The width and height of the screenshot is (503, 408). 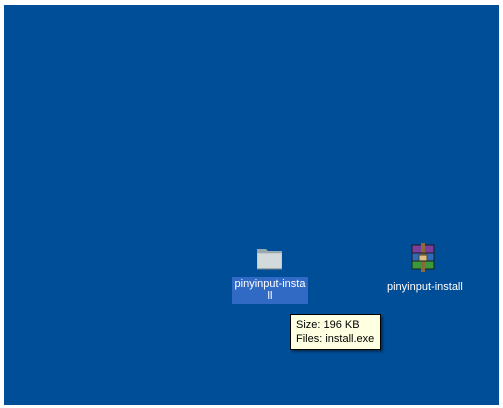 I want to click on desktop-icon-folder: pinyinput-install, so click(x=270, y=273).